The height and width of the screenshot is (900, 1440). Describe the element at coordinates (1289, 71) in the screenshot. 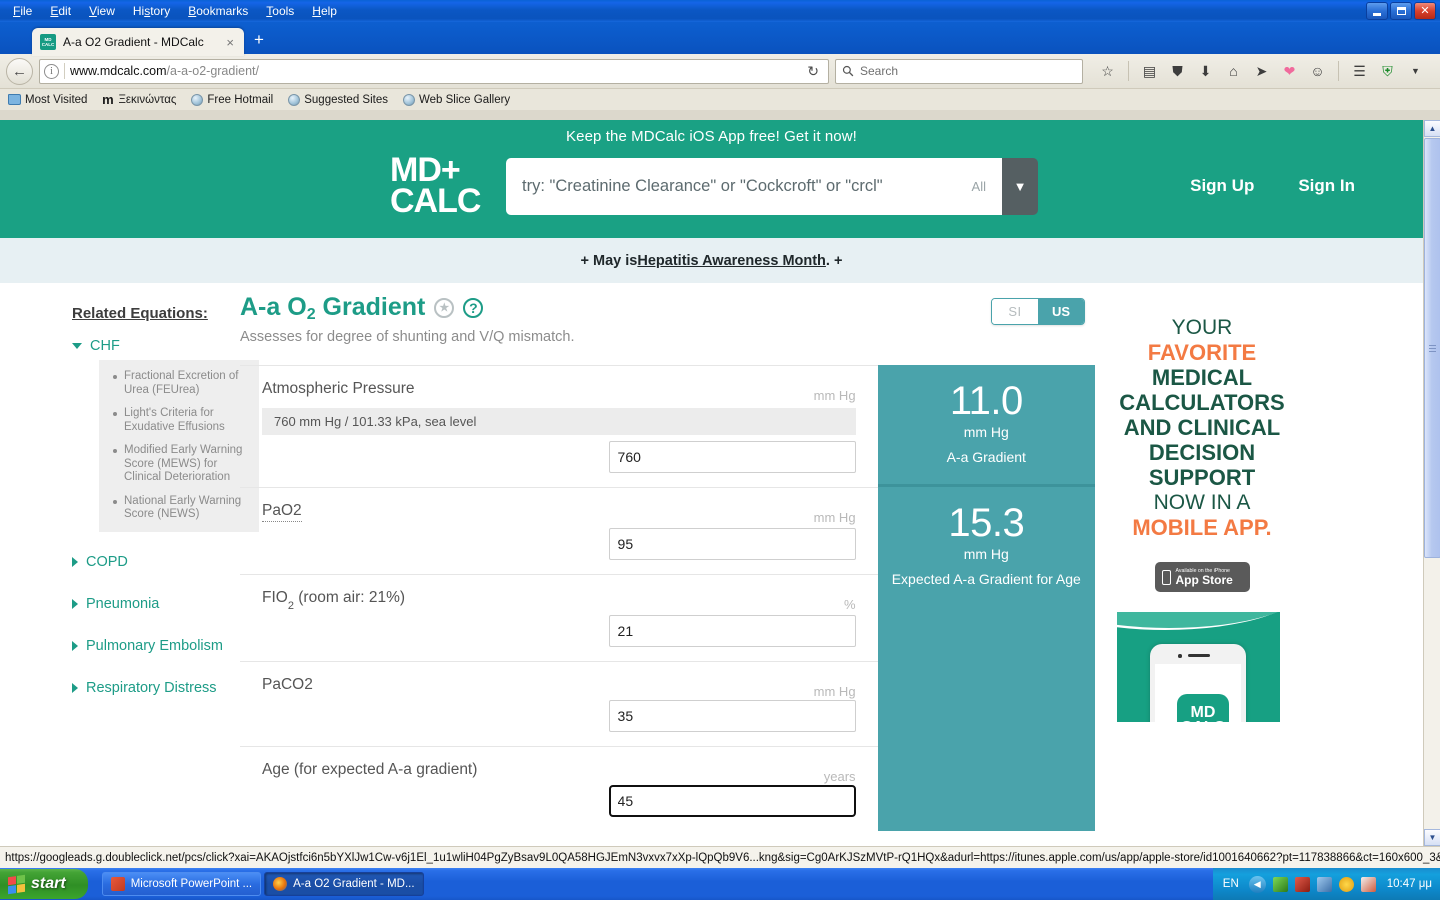

I see `heart-icon: ❤` at that location.